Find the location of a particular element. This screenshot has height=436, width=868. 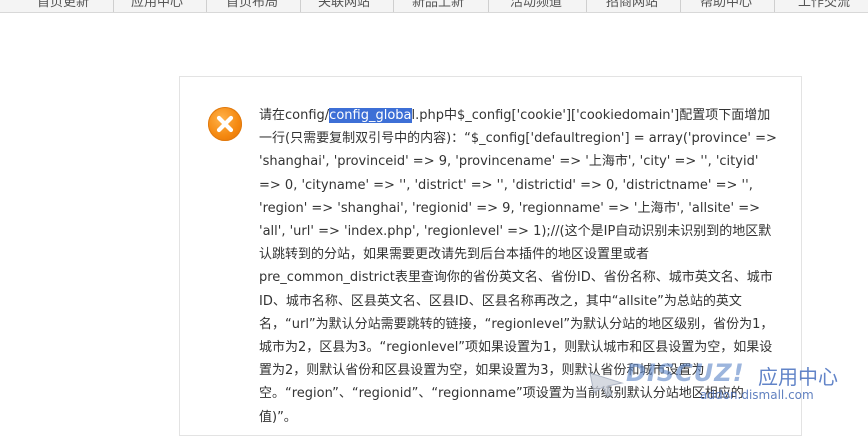

selected-text: config_globa is located at coordinates (370, 115).